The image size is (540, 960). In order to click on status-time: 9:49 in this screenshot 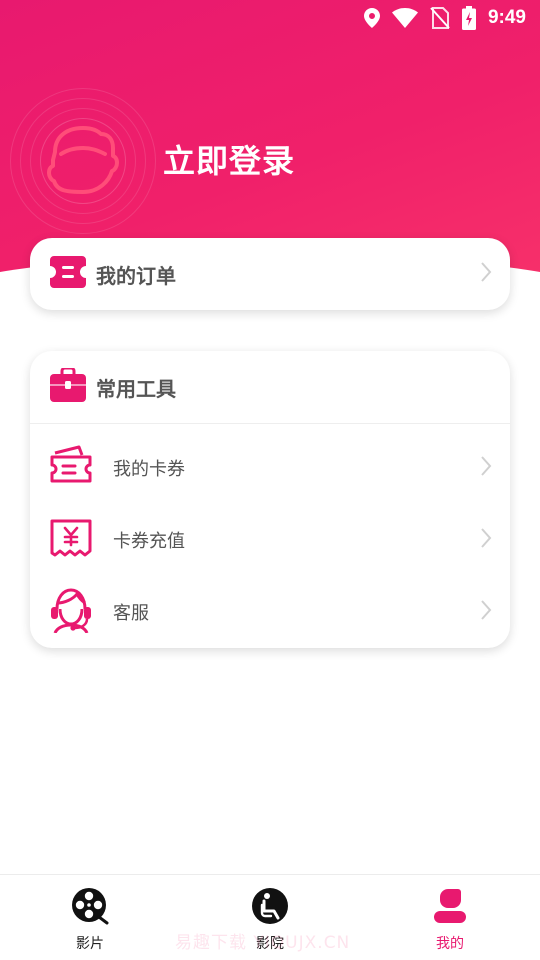, I will do `click(506, 17)`.